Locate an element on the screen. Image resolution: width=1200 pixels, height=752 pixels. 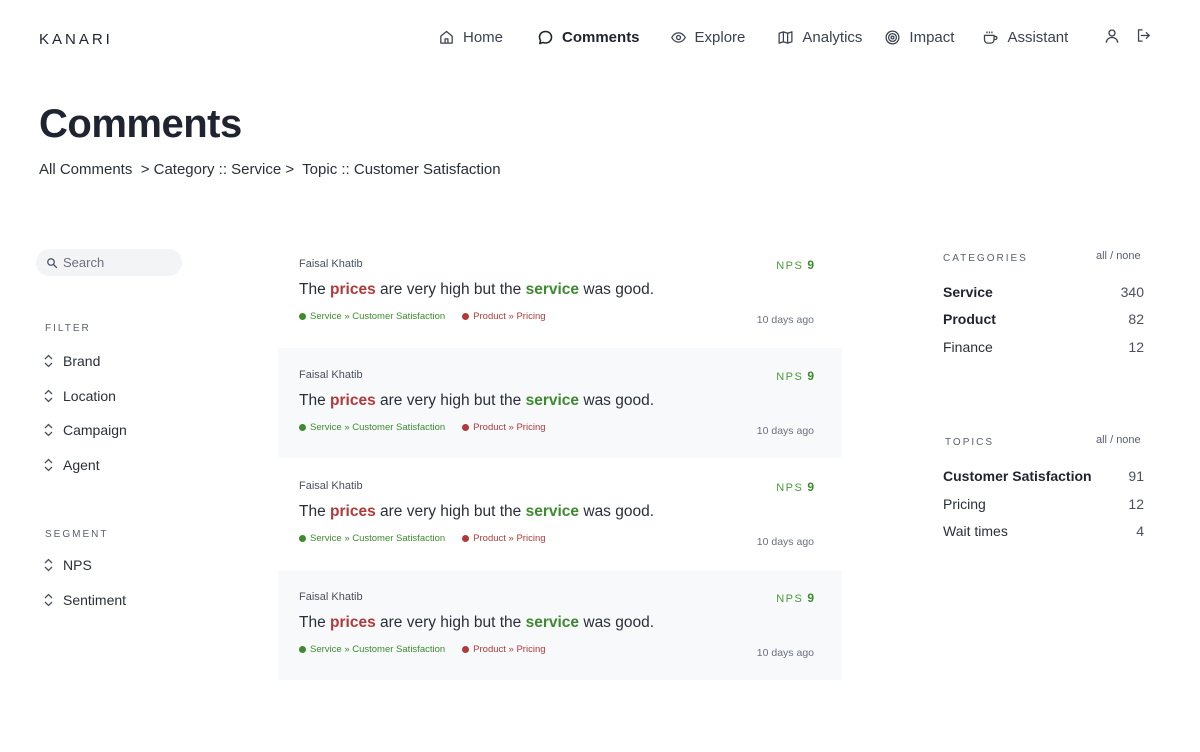
filter-campaign: Campaign is located at coordinates (85, 430).